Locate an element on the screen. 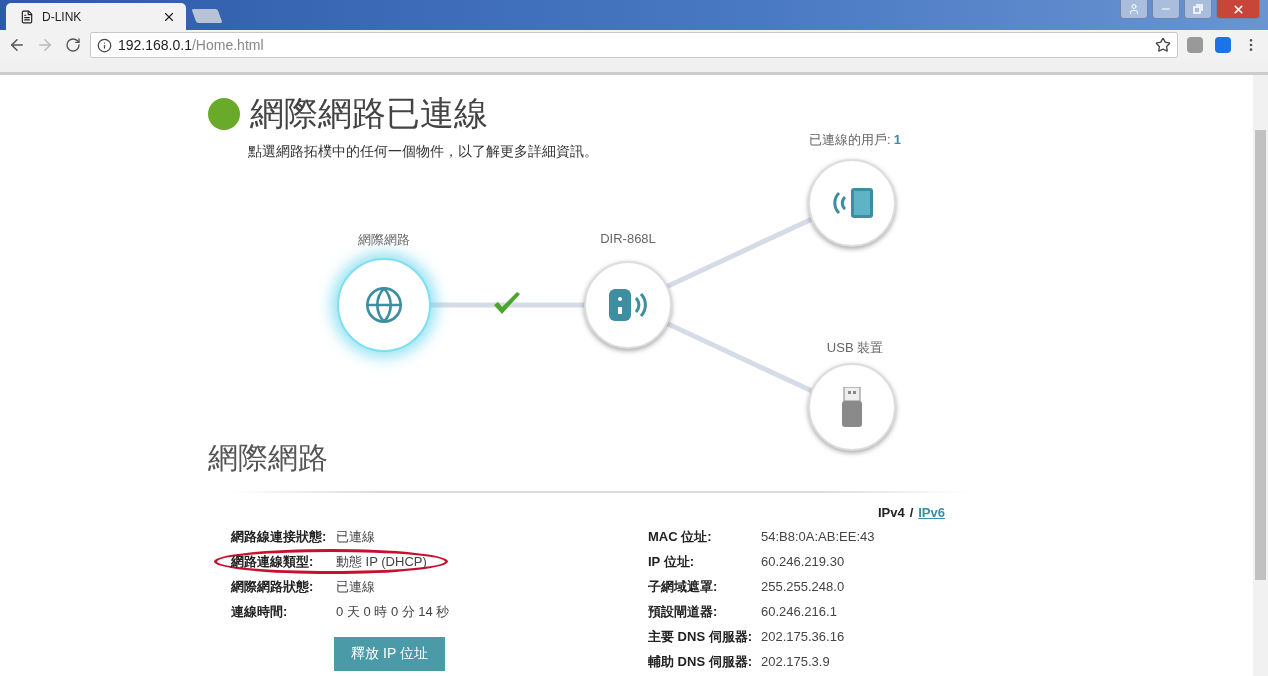 The image size is (1268, 676). field-label: 網路線連接狀態: is located at coordinates (279, 536).